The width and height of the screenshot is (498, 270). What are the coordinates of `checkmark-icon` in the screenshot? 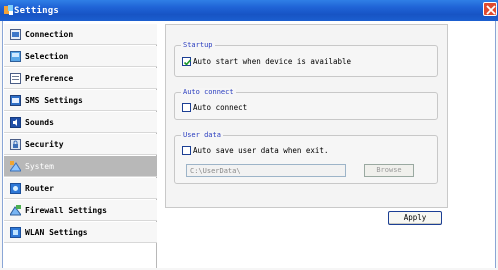 It's located at (187, 62).